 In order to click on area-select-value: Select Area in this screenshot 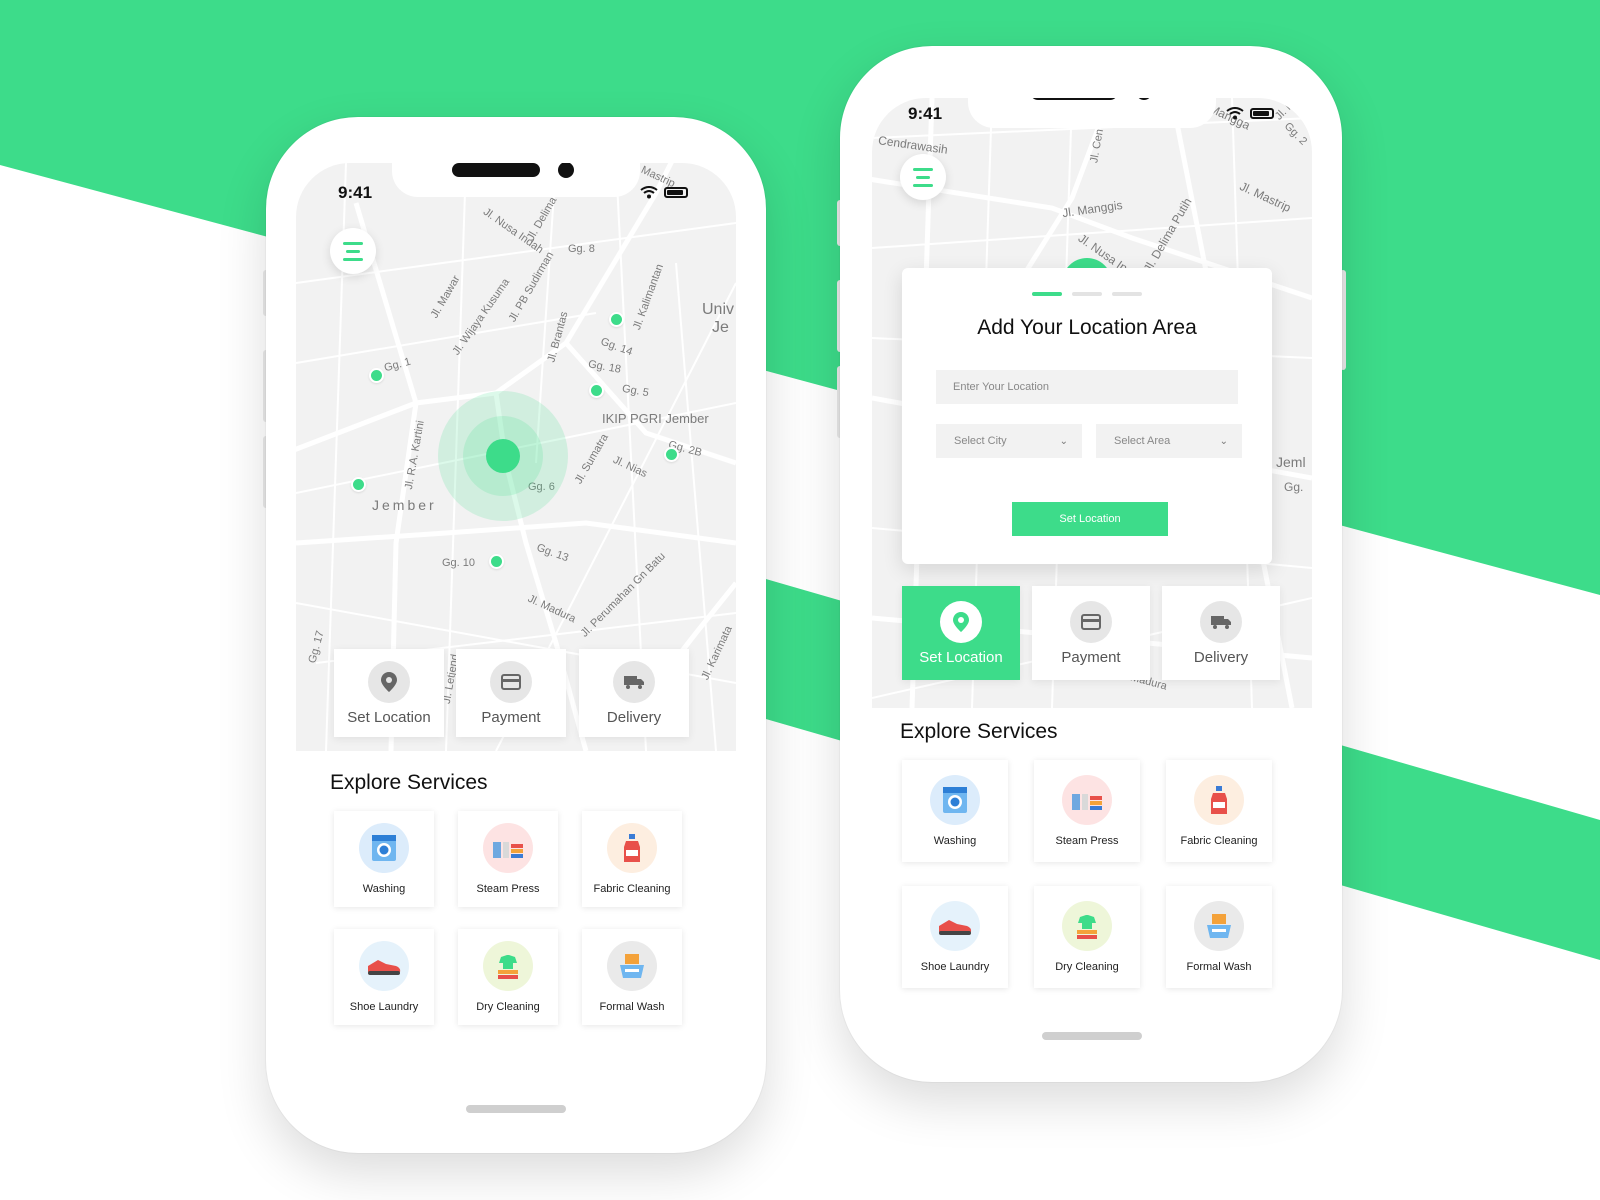, I will do `click(1142, 441)`.